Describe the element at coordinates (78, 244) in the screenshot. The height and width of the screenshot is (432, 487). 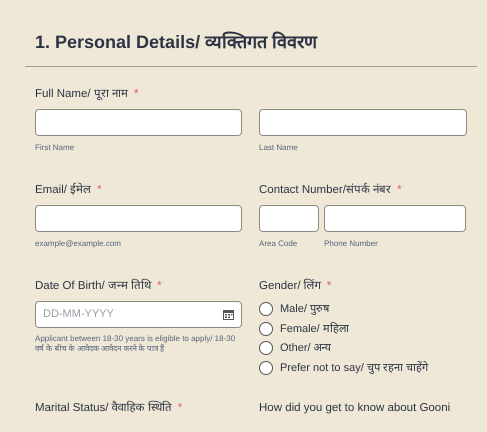
I see `field-hint: example@example.com` at that location.